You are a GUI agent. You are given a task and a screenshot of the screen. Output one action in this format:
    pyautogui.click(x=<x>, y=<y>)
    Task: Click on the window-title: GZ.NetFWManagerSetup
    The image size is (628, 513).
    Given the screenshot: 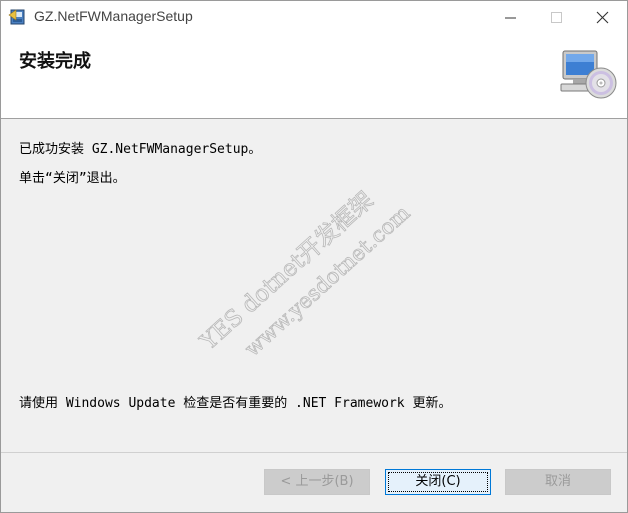 What is the action you would take?
    pyautogui.click(x=113, y=16)
    